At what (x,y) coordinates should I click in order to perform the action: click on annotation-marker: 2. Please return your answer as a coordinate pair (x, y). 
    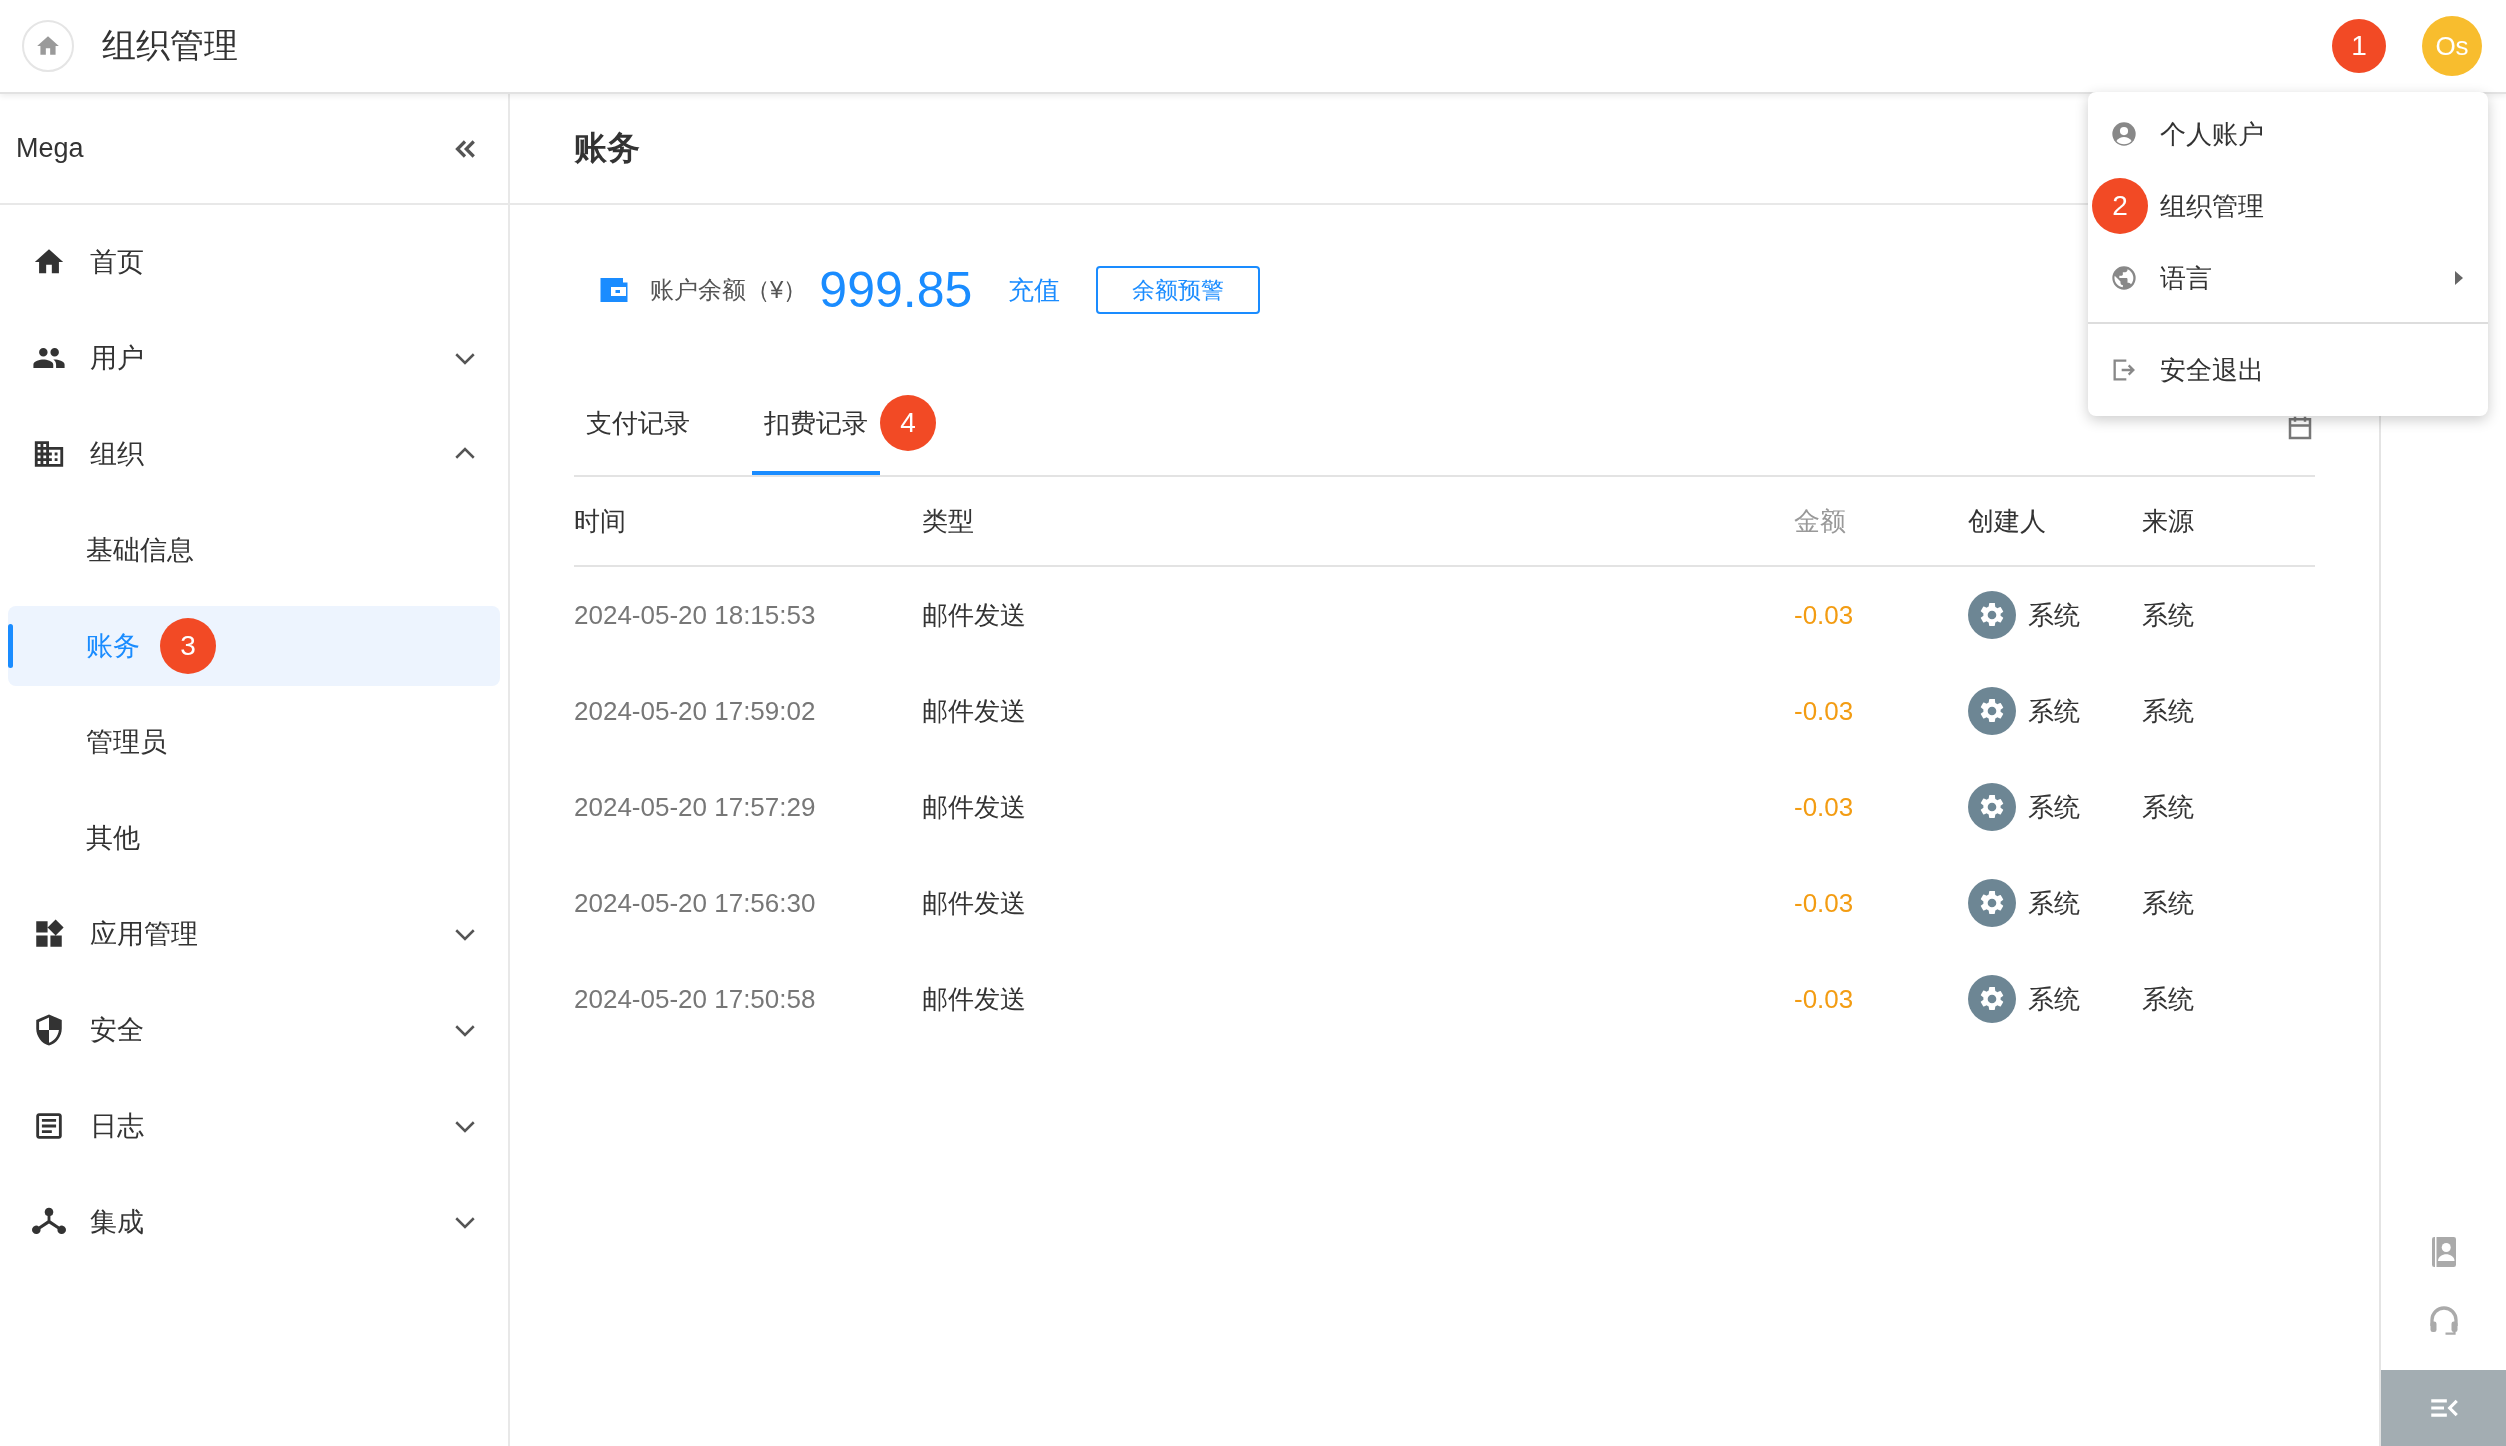
    Looking at the image, I should click on (2120, 206).